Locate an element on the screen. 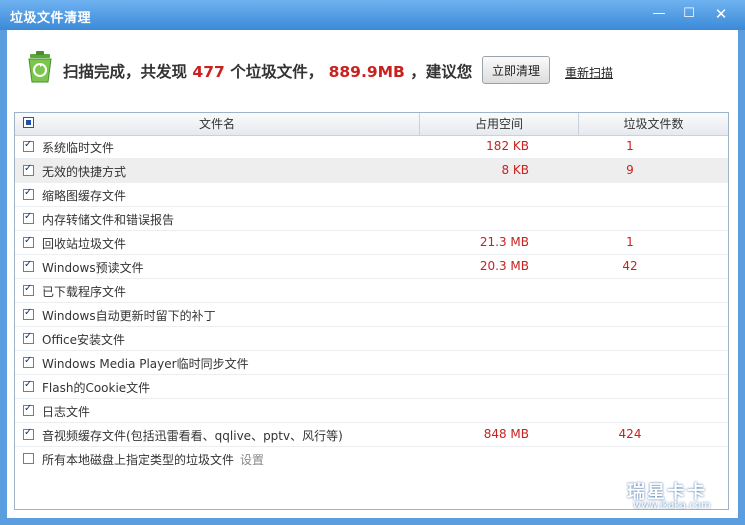  list-header: 文件名 占用空间 垃圾文件数 is located at coordinates (371, 124).